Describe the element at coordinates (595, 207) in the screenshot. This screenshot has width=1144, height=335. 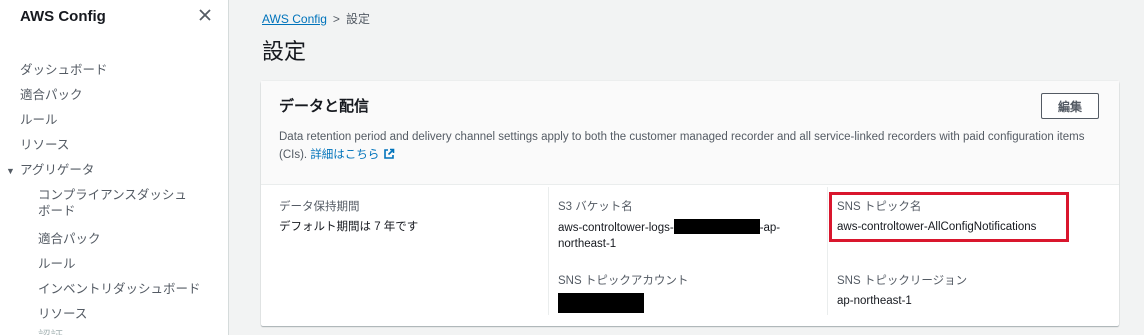
I see `s3-bucket-label: S3 バケット名` at that location.